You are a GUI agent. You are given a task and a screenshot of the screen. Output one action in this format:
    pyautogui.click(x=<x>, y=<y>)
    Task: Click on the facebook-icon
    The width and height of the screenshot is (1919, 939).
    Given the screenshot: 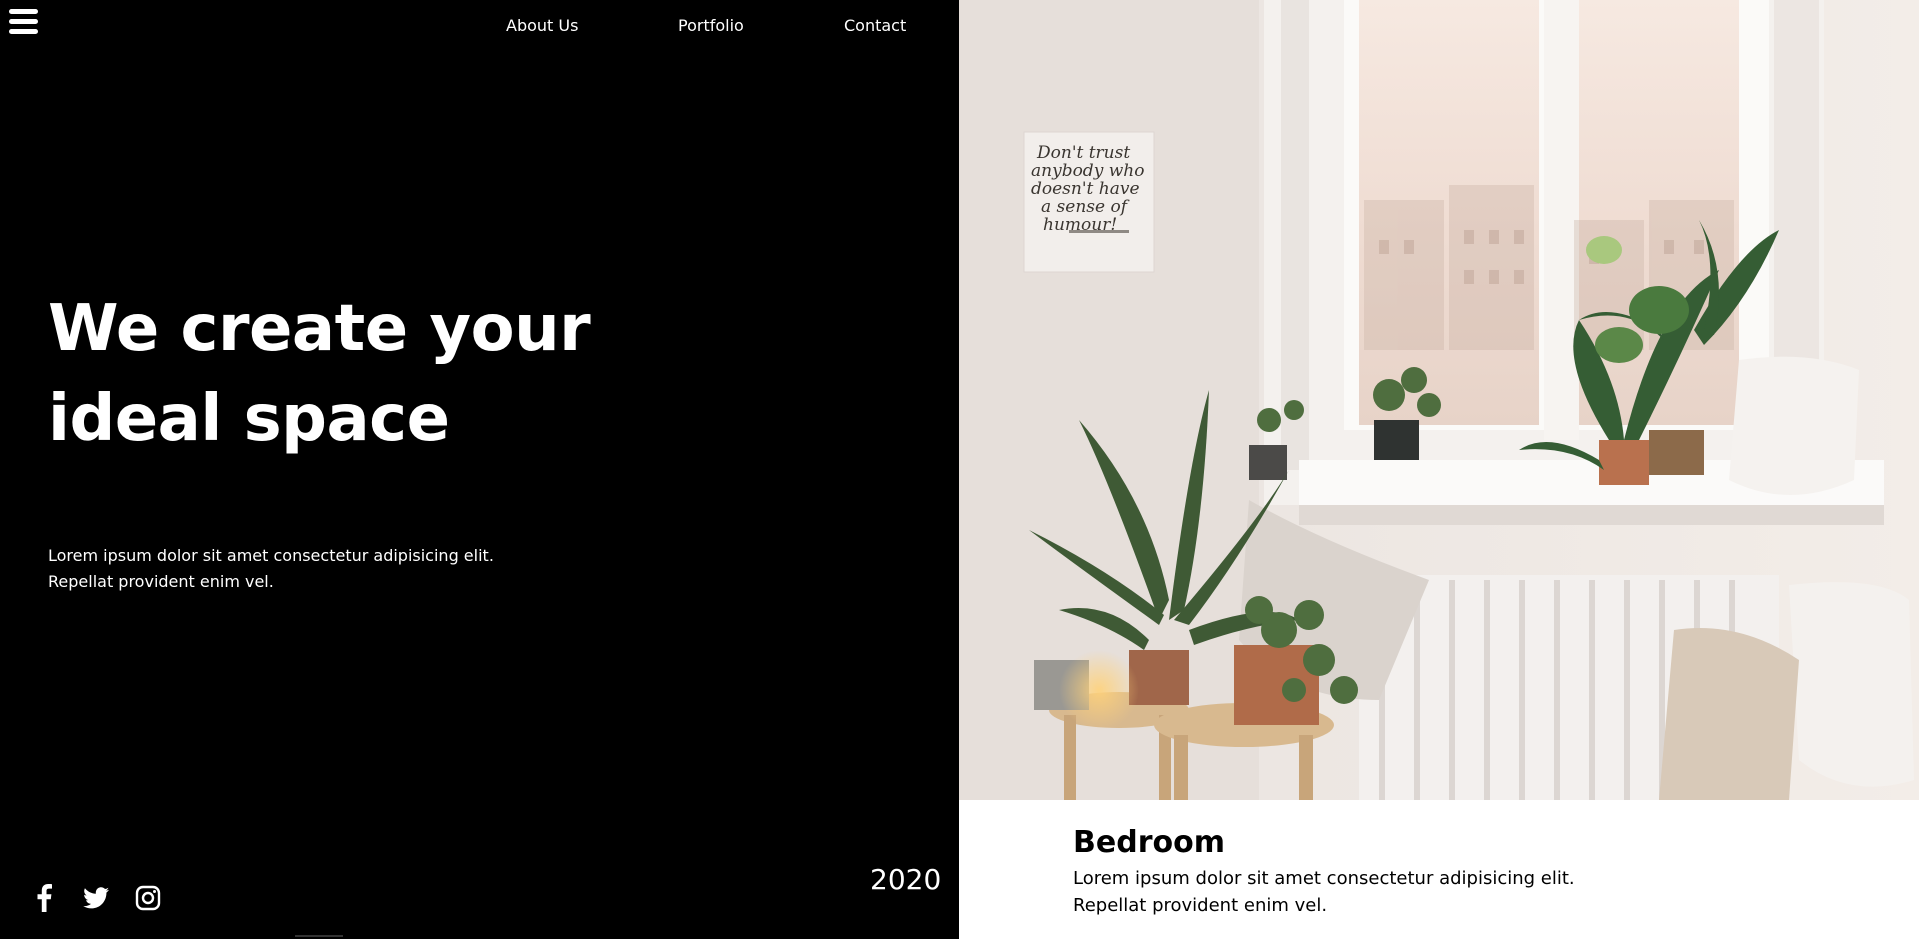 What is the action you would take?
    pyautogui.click(x=44, y=898)
    